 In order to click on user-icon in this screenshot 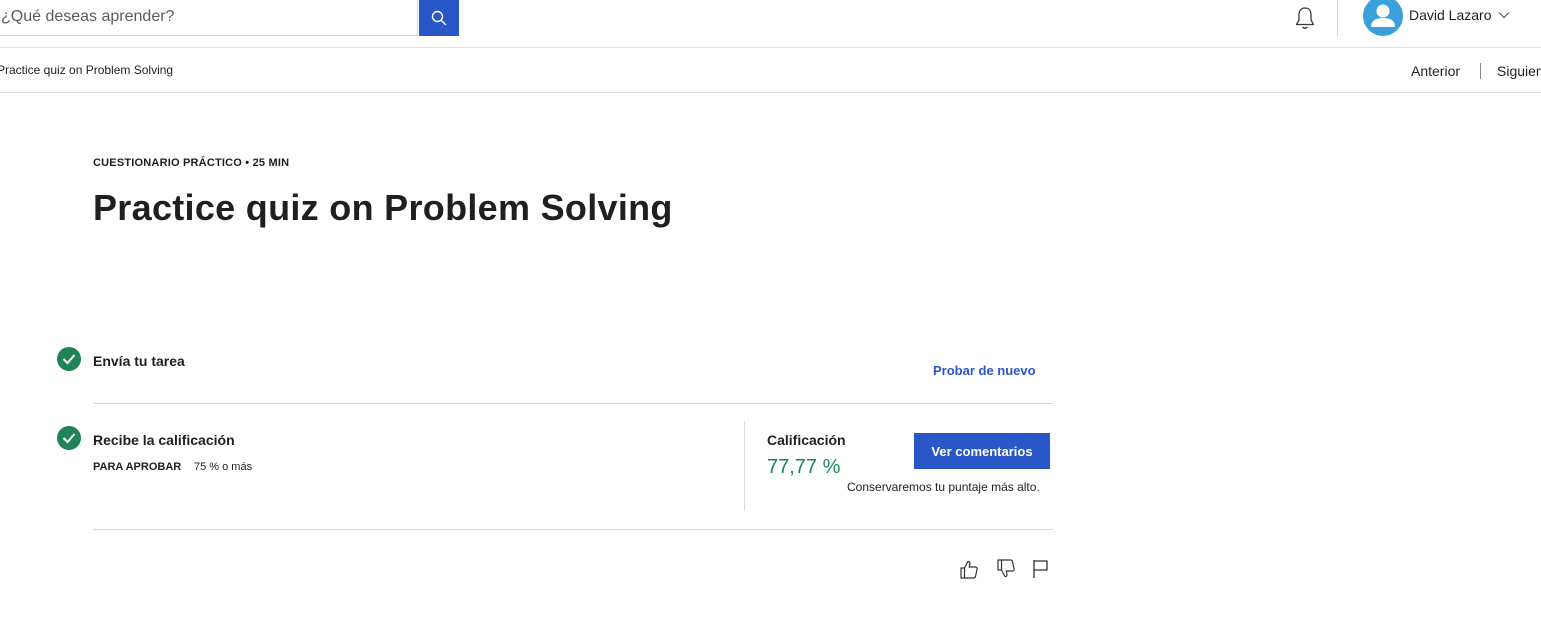, I will do `click(1383, 15)`.